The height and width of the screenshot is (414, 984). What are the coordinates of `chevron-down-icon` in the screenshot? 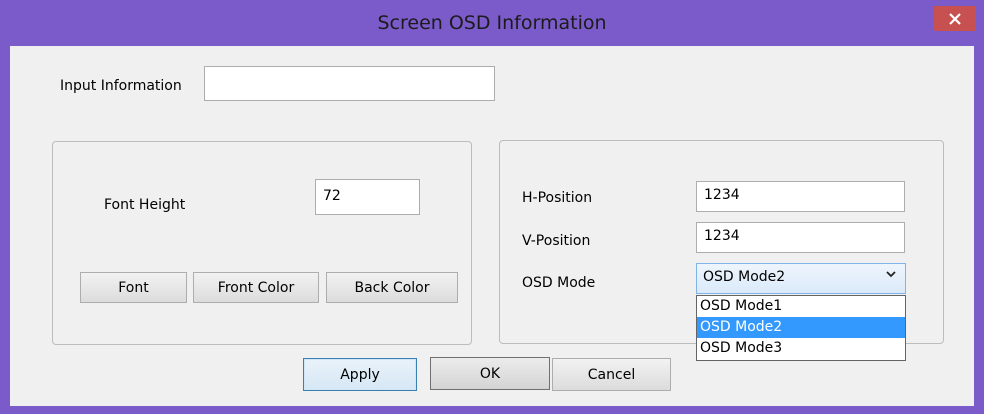 It's located at (891, 275).